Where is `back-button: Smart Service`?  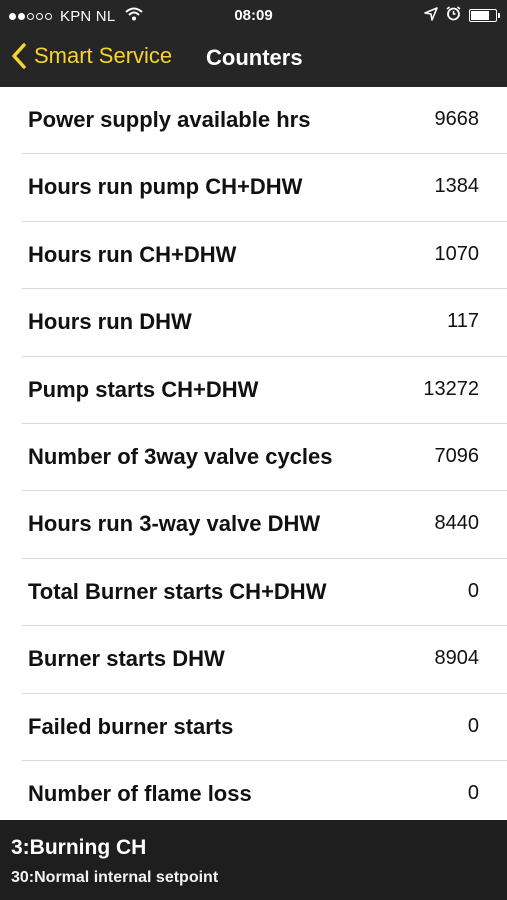 back-button: Smart Service is located at coordinates (91, 56).